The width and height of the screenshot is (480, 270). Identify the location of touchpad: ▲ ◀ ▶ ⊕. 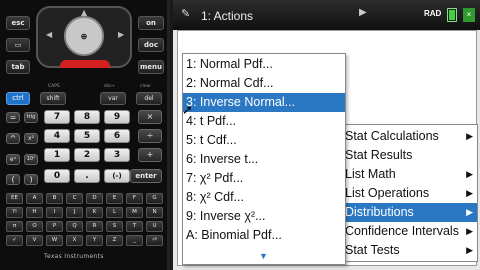
(84, 37).